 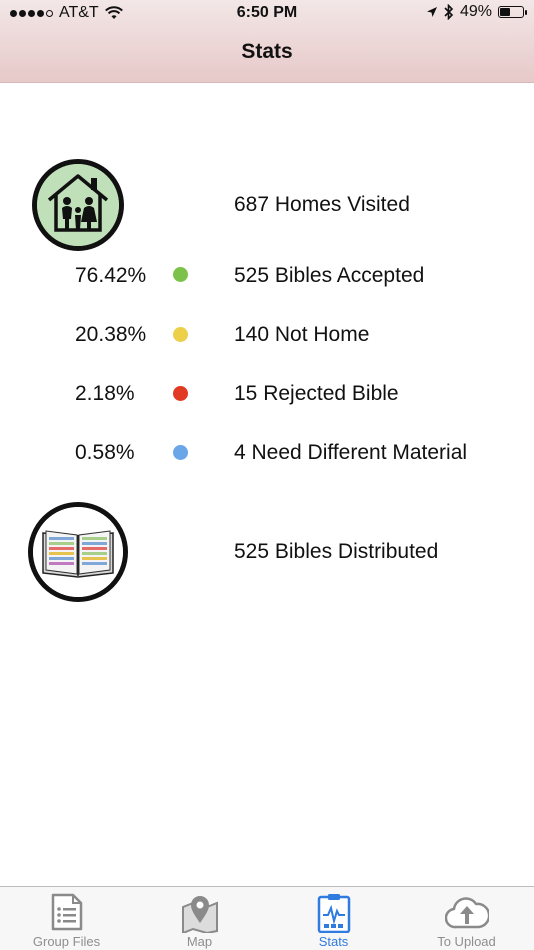 I want to click on page-title: Stats, so click(x=267, y=51).